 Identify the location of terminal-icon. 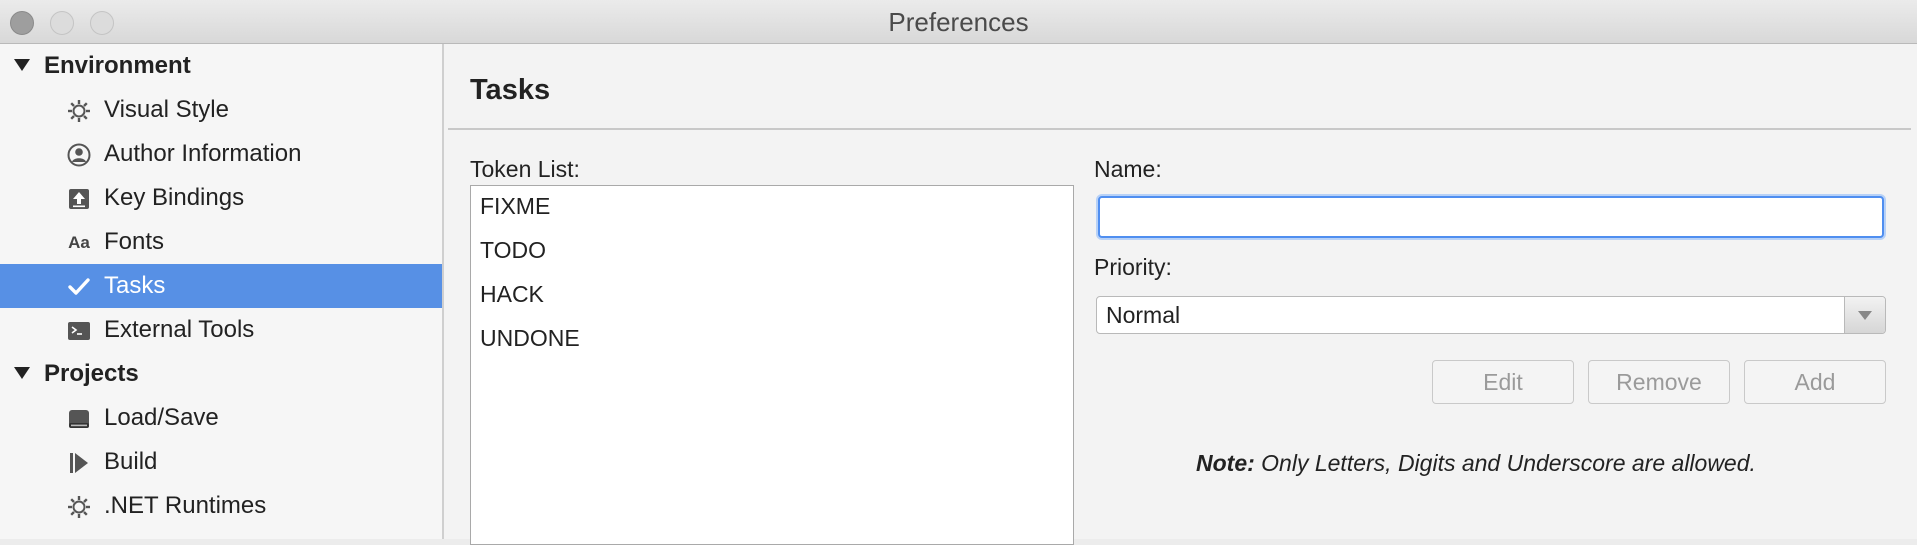
(79, 331).